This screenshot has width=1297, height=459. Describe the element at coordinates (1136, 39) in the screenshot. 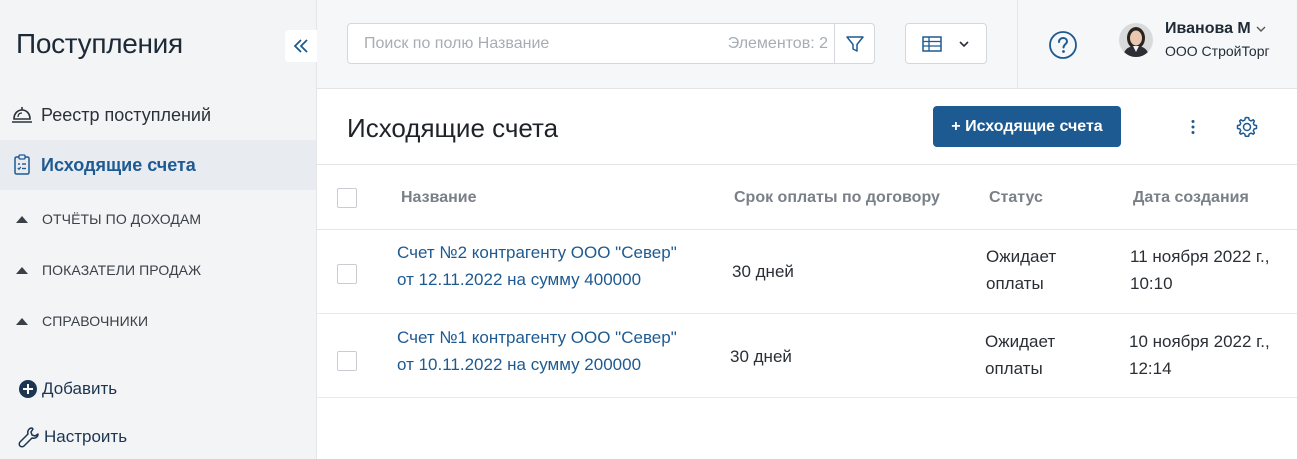

I see `avatar` at that location.